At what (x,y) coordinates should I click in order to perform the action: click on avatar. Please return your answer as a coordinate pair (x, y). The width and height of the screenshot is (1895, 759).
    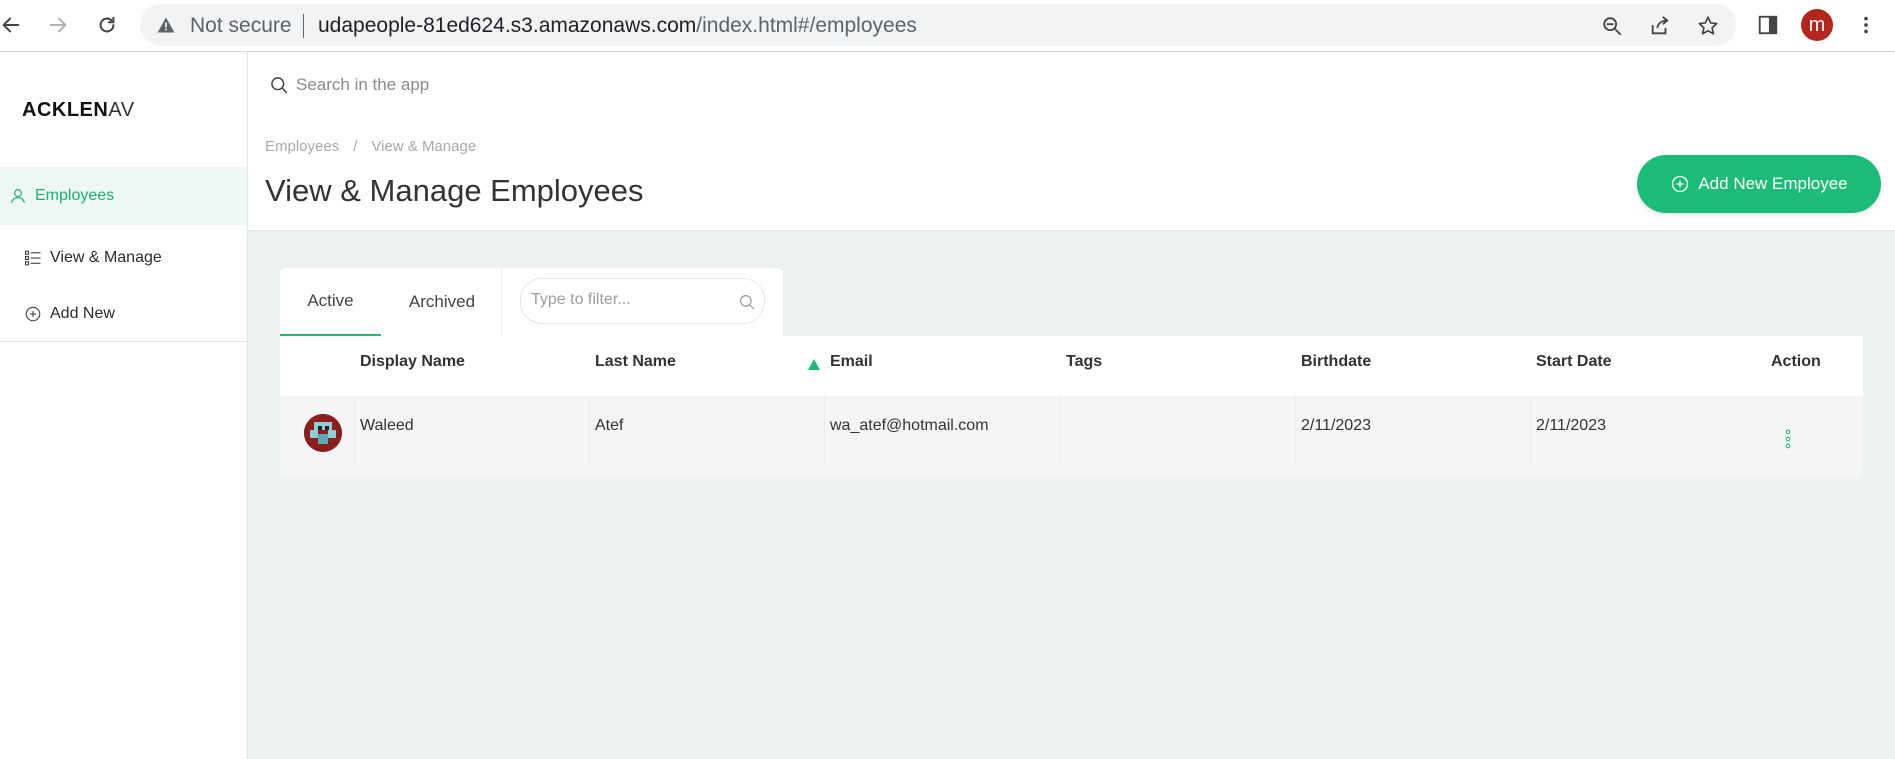
    Looking at the image, I should click on (323, 433).